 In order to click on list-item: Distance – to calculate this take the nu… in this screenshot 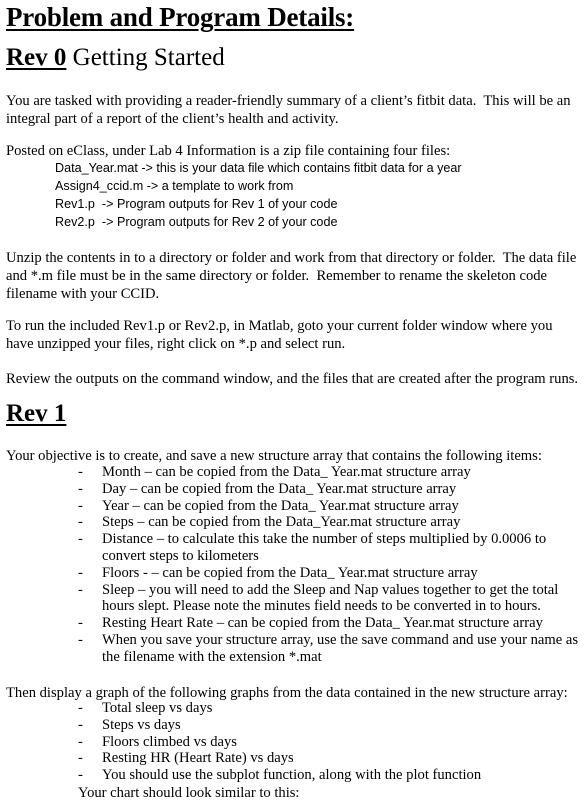, I will do `click(324, 539)`.